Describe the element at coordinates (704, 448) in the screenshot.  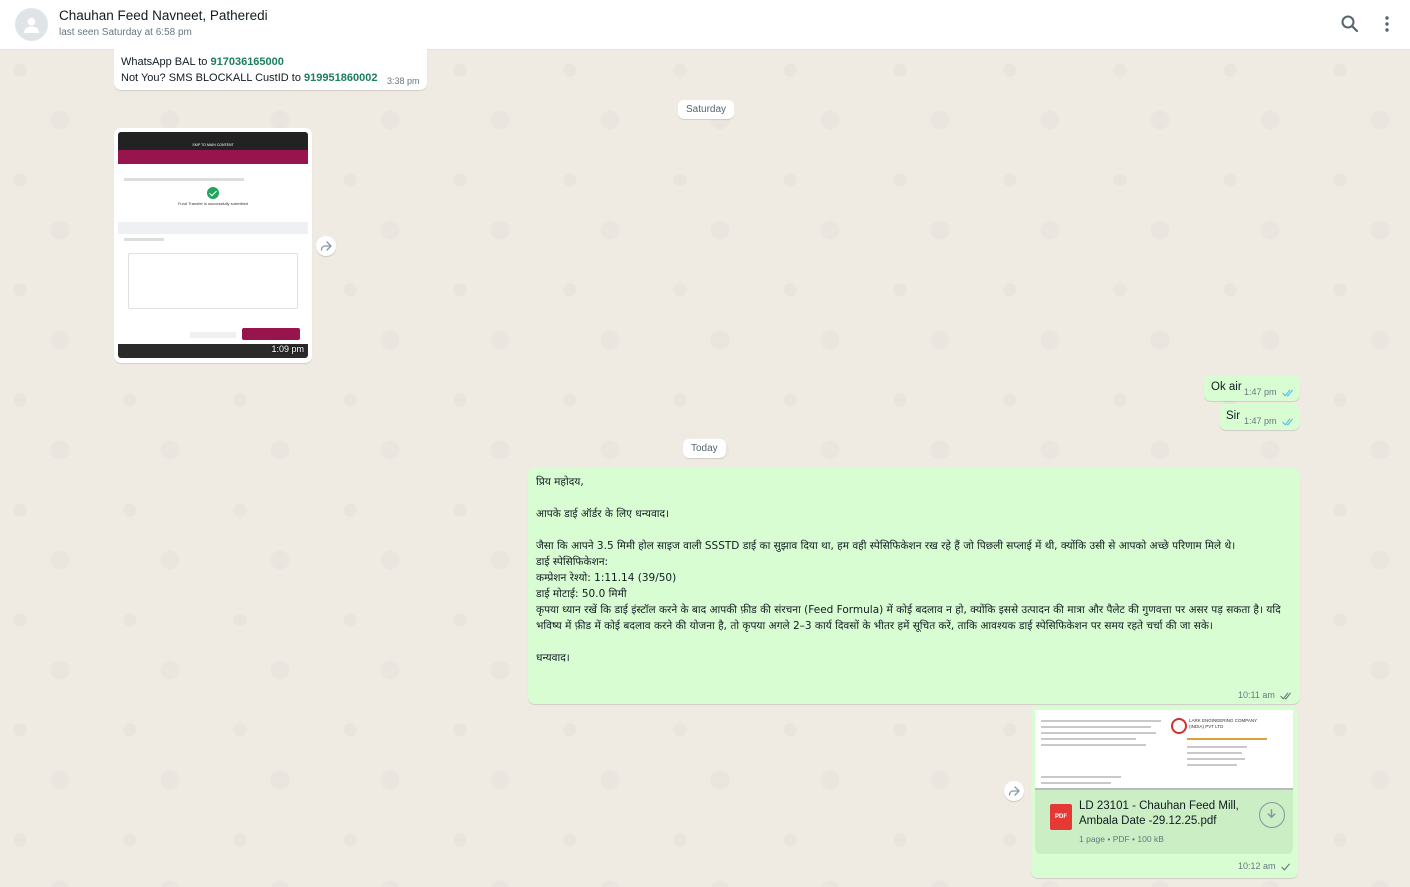
I see `date-separator: Today` at that location.